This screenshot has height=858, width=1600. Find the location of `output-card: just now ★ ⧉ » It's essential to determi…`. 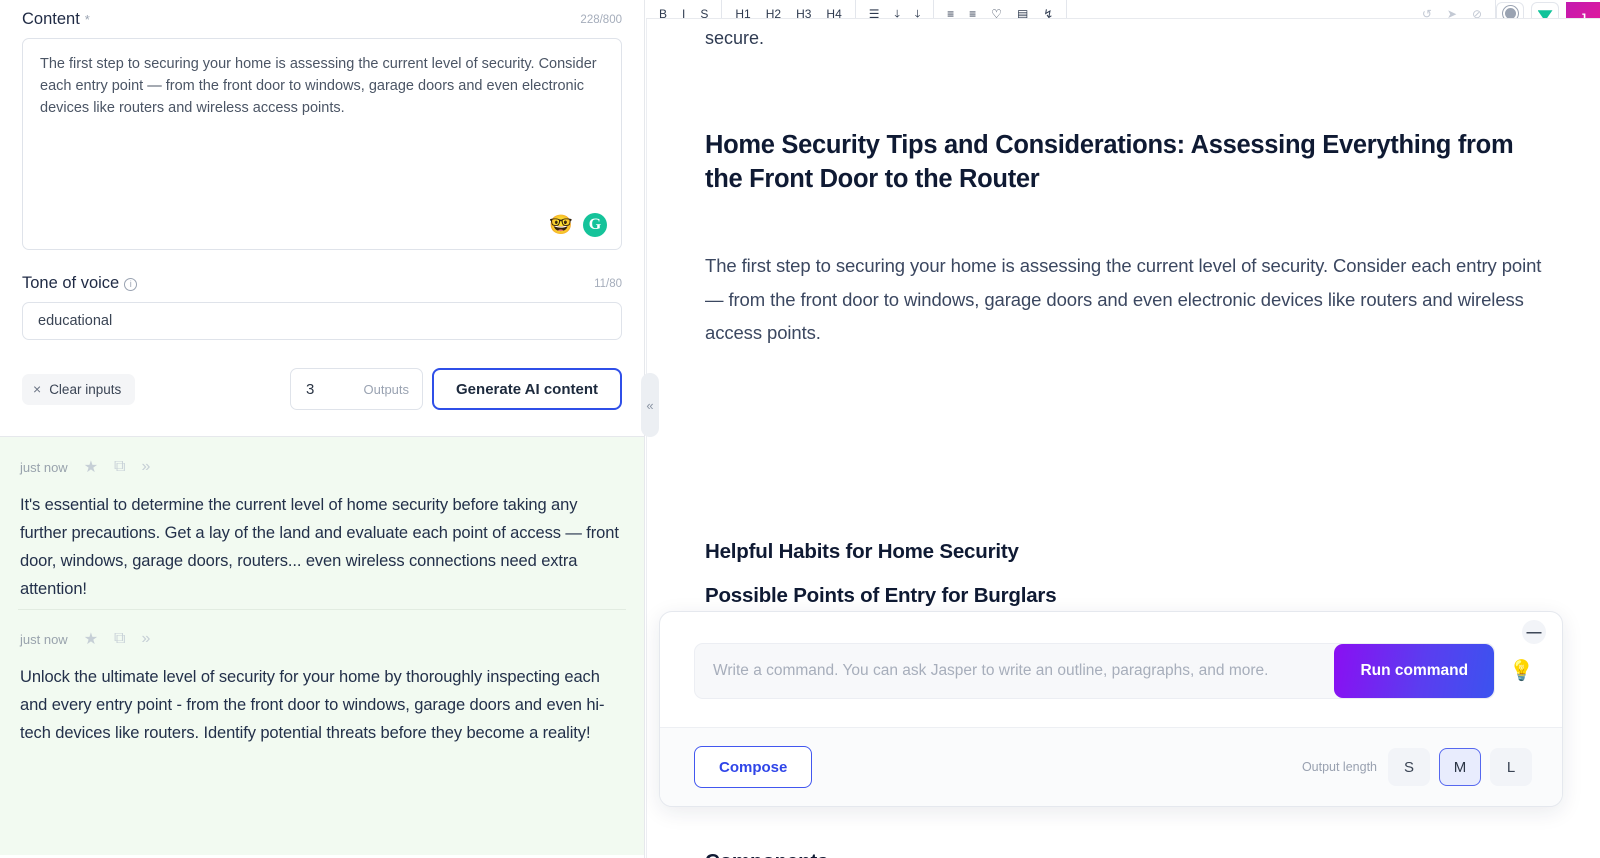

output-card: just now ★ ⧉ » It's essential to determi… is located at coordinates (322, 523).